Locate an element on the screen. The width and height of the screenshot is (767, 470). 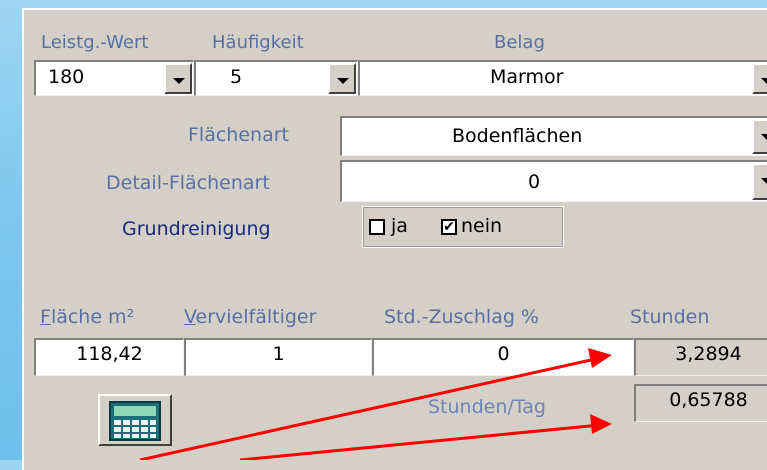
leistung-label: Leistg.-Wert is located at coordinates (95, 42).